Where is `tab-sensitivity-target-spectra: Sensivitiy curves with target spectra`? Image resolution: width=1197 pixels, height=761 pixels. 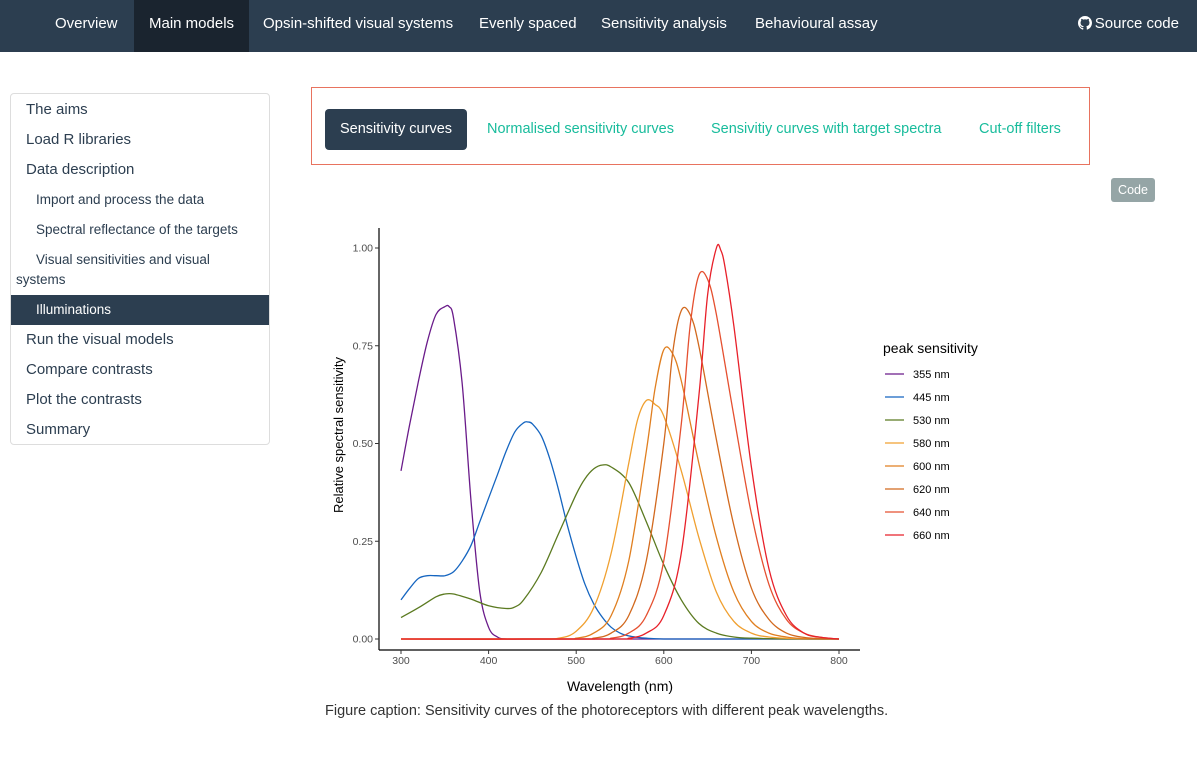 tab-sensitivity-target-spectra: Sensivitiy curves with target spectra is located at coordinates (826, 129).